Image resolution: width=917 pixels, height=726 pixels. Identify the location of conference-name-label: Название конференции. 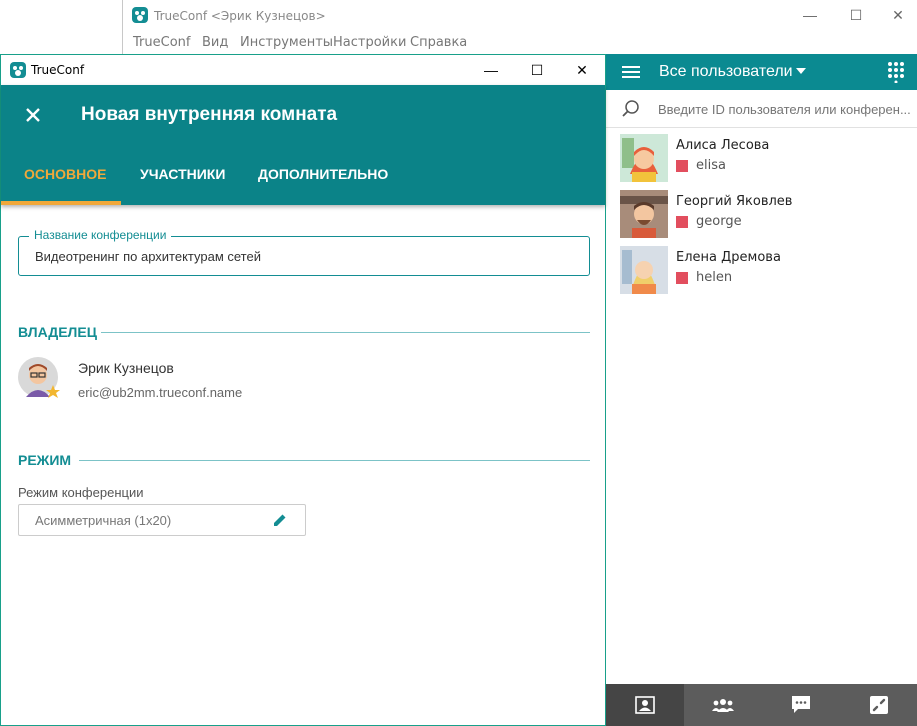
(100, 235).